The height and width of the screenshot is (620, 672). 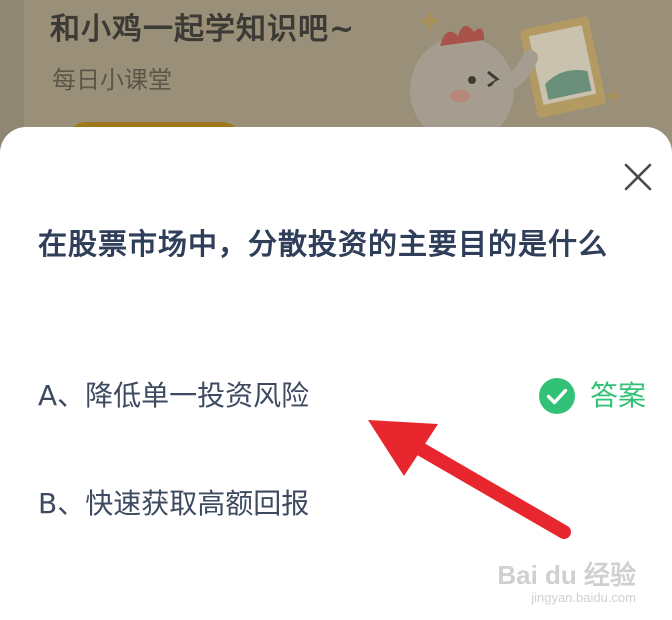 I want to click on banner-title: 和小鸡一起学知识吧~, so click(x=203, y=29).